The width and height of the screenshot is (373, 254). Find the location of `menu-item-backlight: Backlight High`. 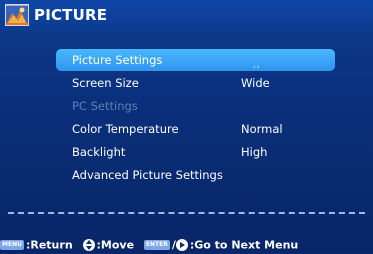

menu-item-backlight: Backlight High is located at coordinates (195, 152).